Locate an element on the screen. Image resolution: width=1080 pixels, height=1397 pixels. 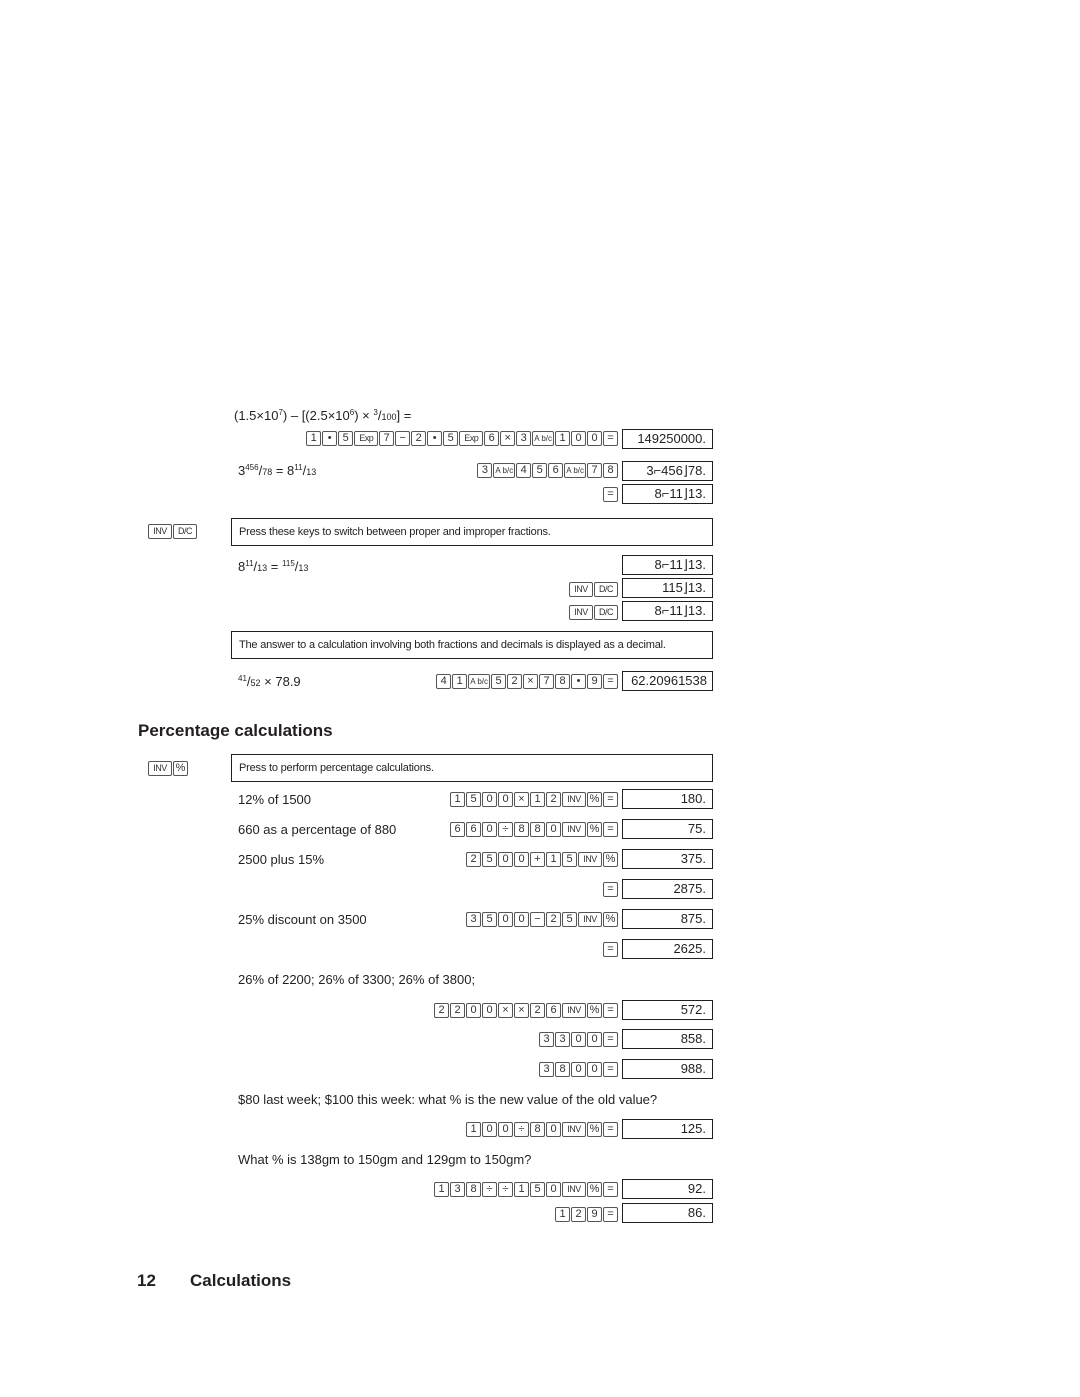
digit-6-key: 6 is located at coordinates (457, 829).